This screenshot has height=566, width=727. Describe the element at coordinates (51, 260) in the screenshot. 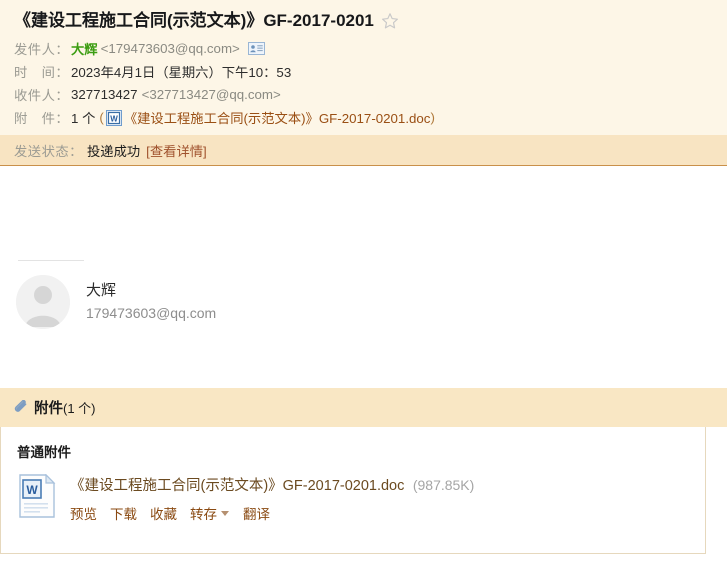

I see `signature-divider` at that location.